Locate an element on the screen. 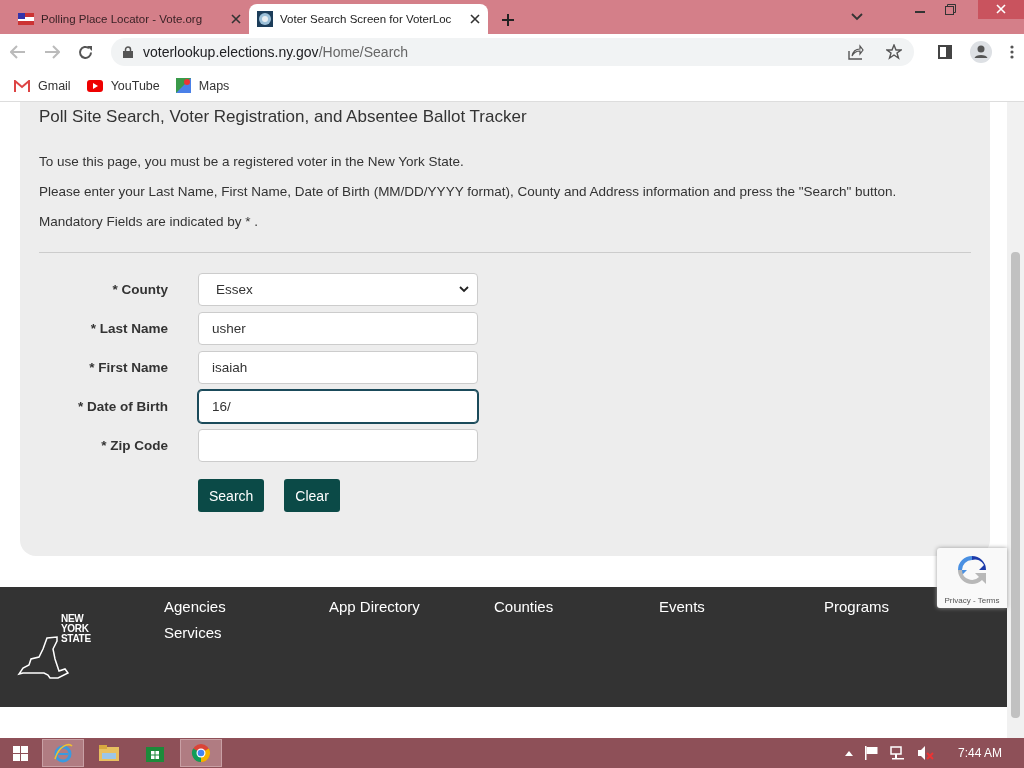 The width and height of the screenshot is (1024, 768). lock-icon is located at coordinates (128, 52).